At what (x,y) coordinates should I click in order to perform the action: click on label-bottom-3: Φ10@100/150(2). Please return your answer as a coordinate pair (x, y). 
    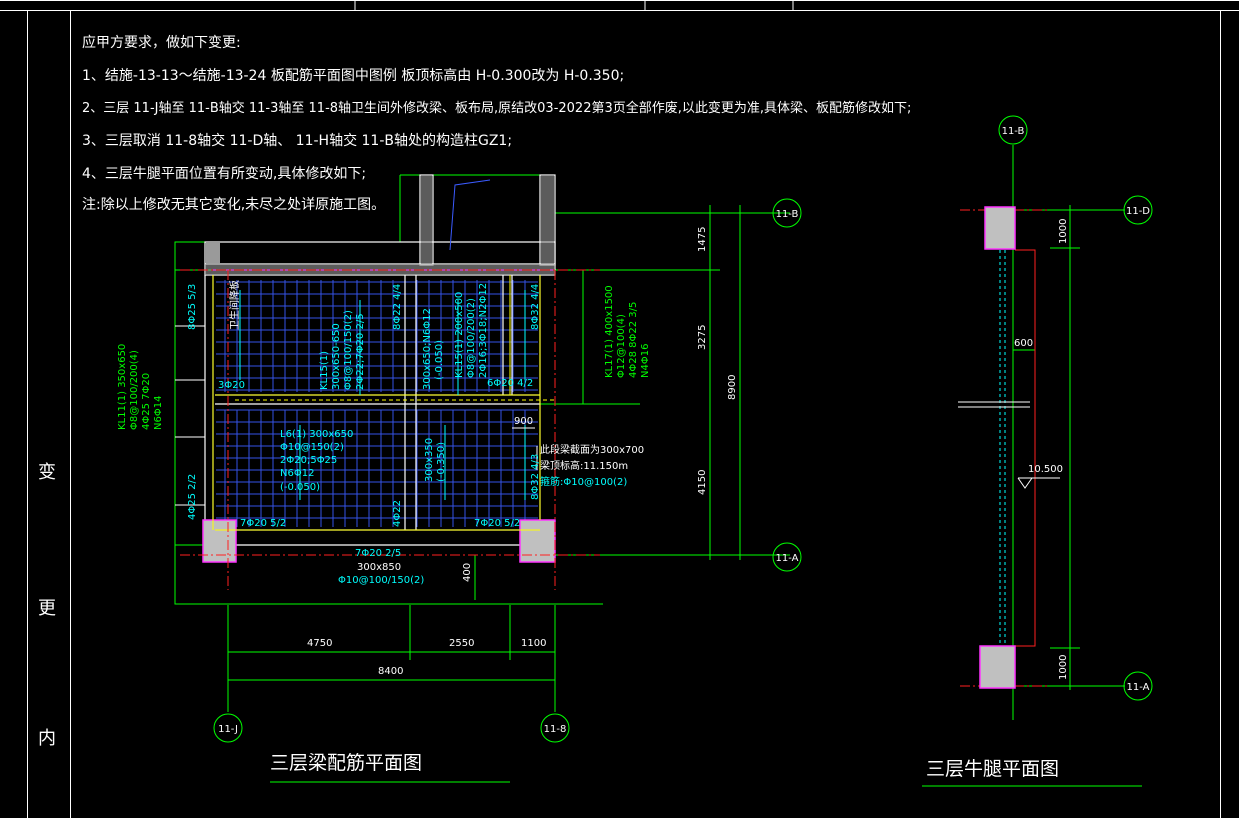
    Looking at the image, I should click on (381, 580).